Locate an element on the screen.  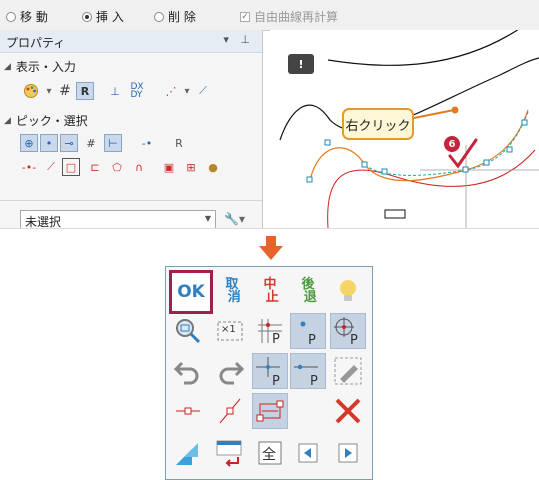
line-select-button is located at coordinates (188, 411).